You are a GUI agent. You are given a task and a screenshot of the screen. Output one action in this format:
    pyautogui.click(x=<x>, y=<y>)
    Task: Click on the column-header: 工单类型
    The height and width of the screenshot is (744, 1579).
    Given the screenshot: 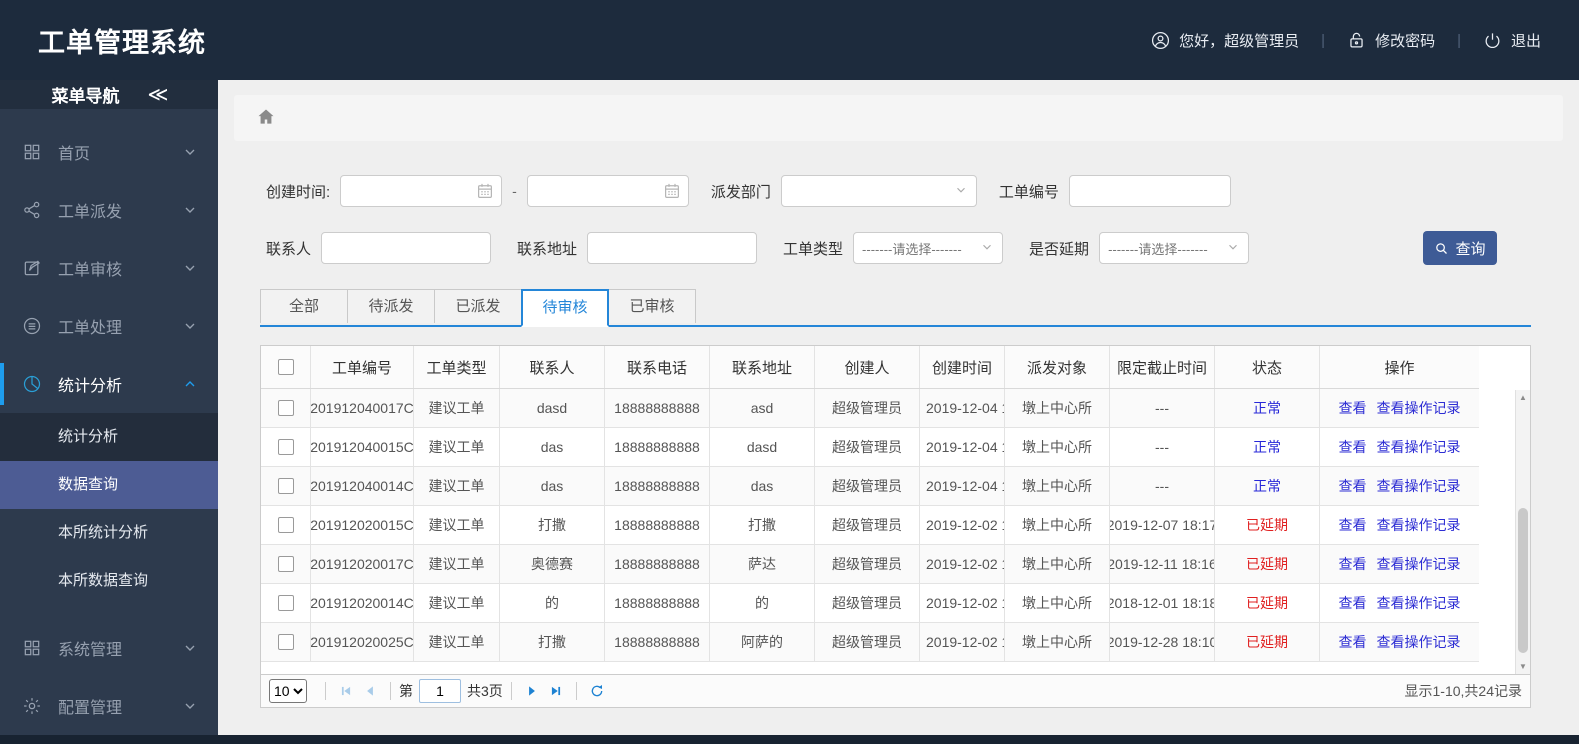 What is the action you would take?
    pyautogui.click(x=457, y=367)
    